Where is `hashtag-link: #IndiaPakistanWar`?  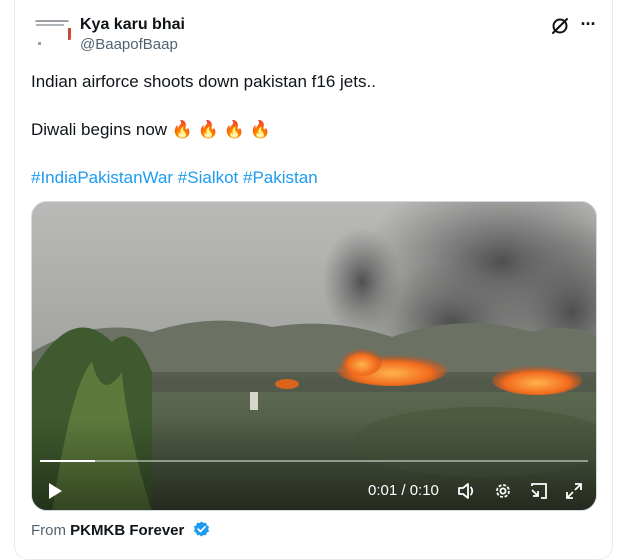 hashtag-link: #IndiaPakistanWar is located at coordinates (102, 177).